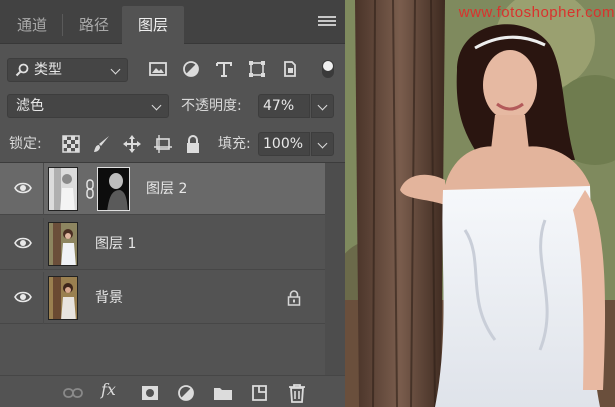  I want to click on fill-label: 填充:, so click(234, 144).